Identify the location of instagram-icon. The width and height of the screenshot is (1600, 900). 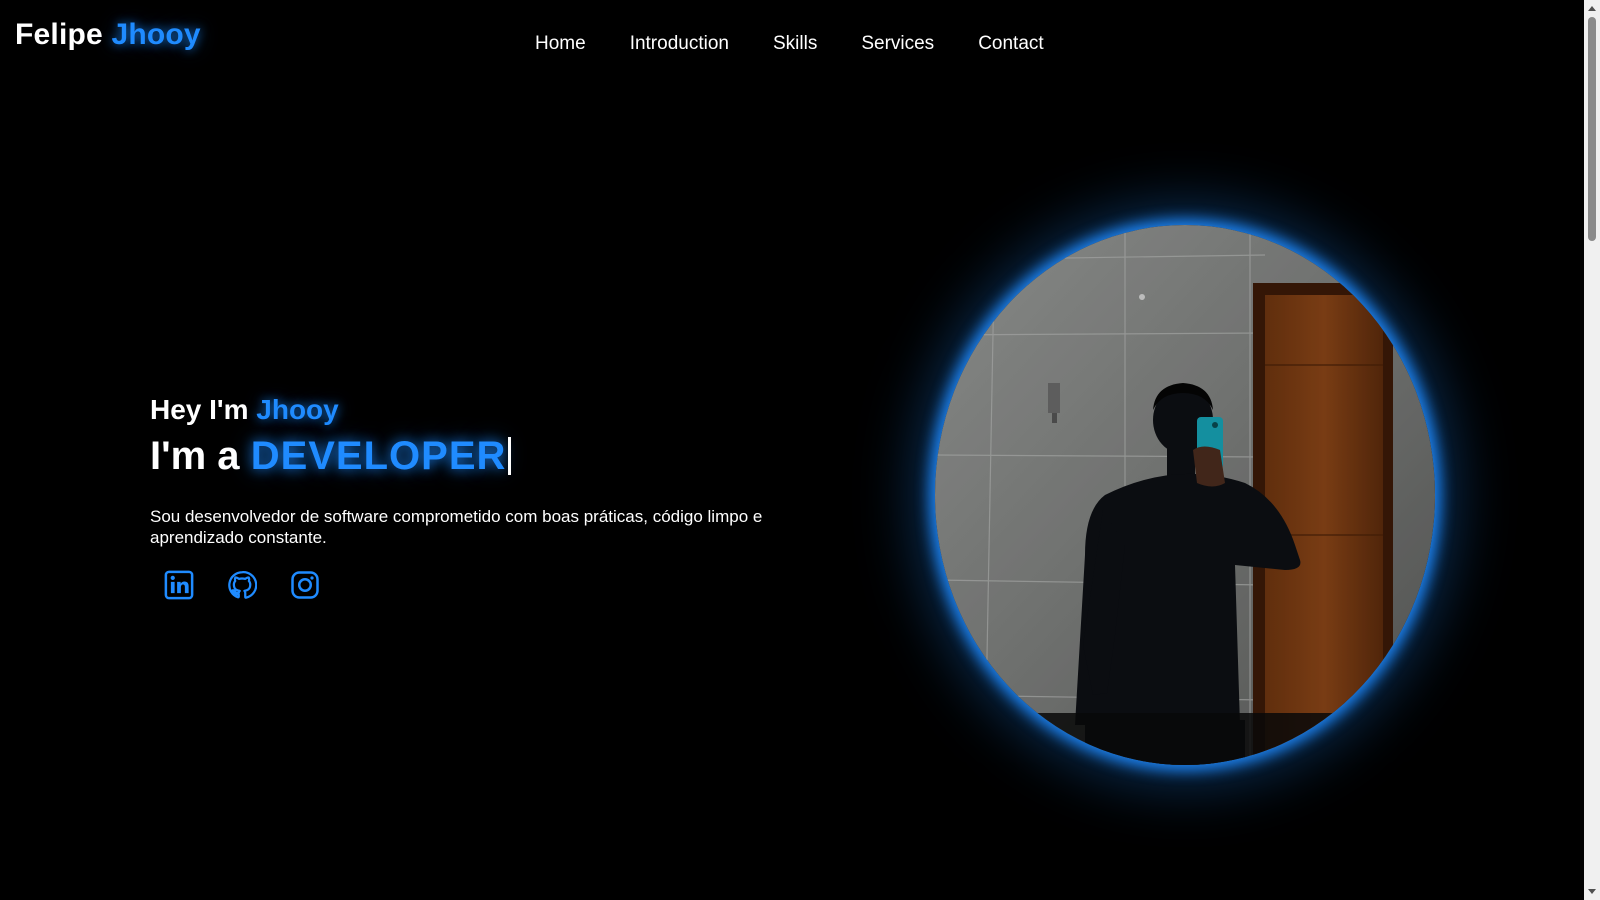
(305, 585).